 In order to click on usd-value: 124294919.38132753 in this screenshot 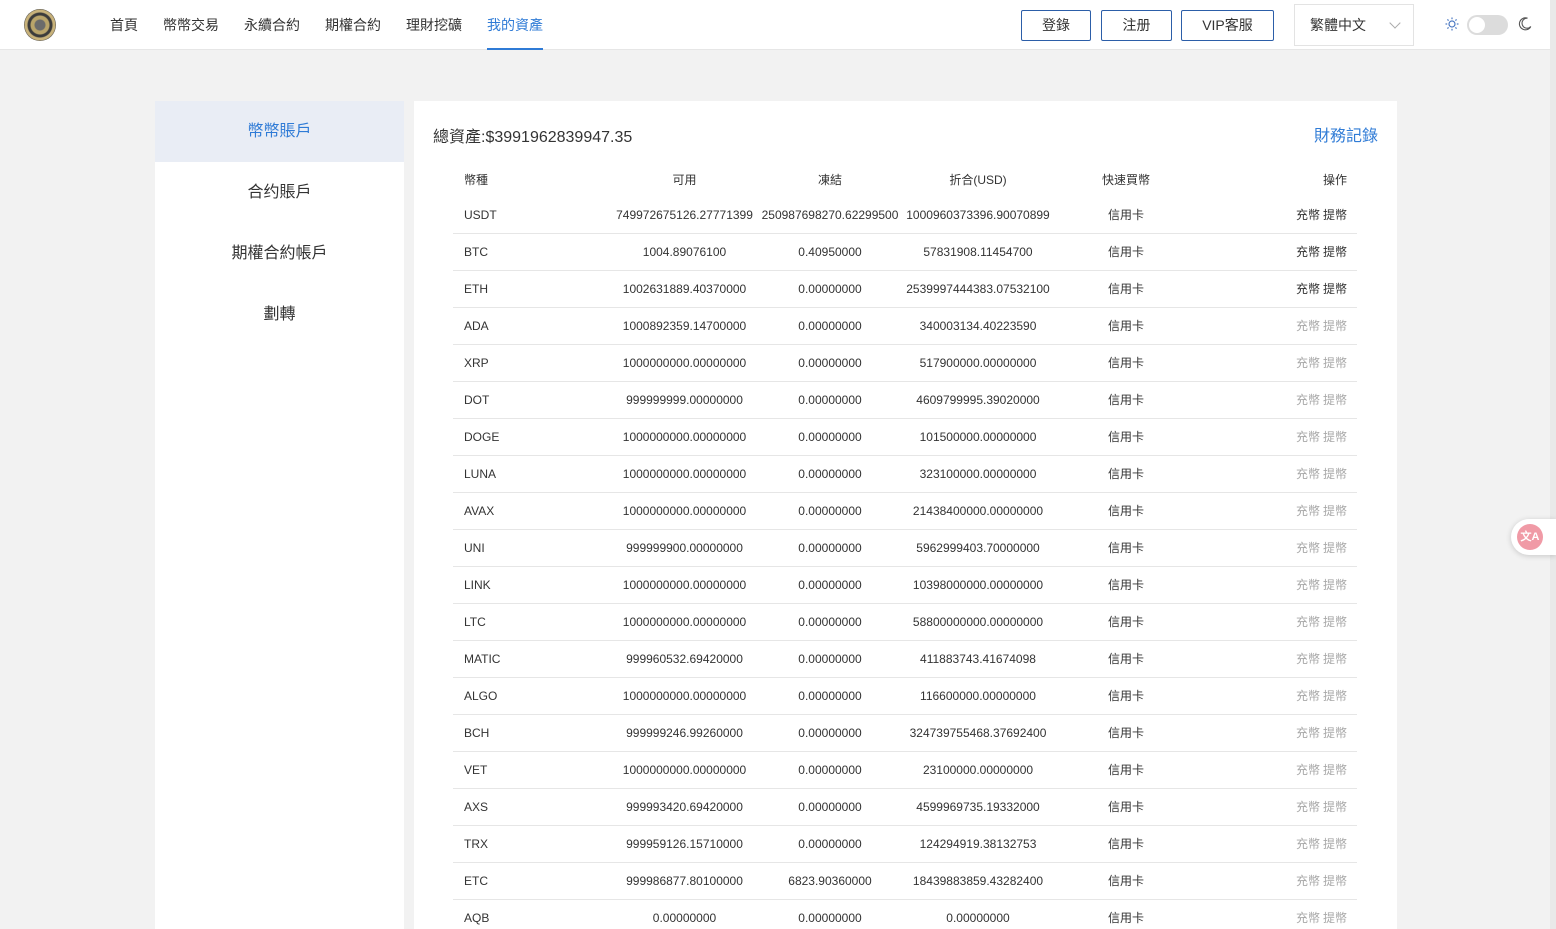, I will do `click(978, 844)`.